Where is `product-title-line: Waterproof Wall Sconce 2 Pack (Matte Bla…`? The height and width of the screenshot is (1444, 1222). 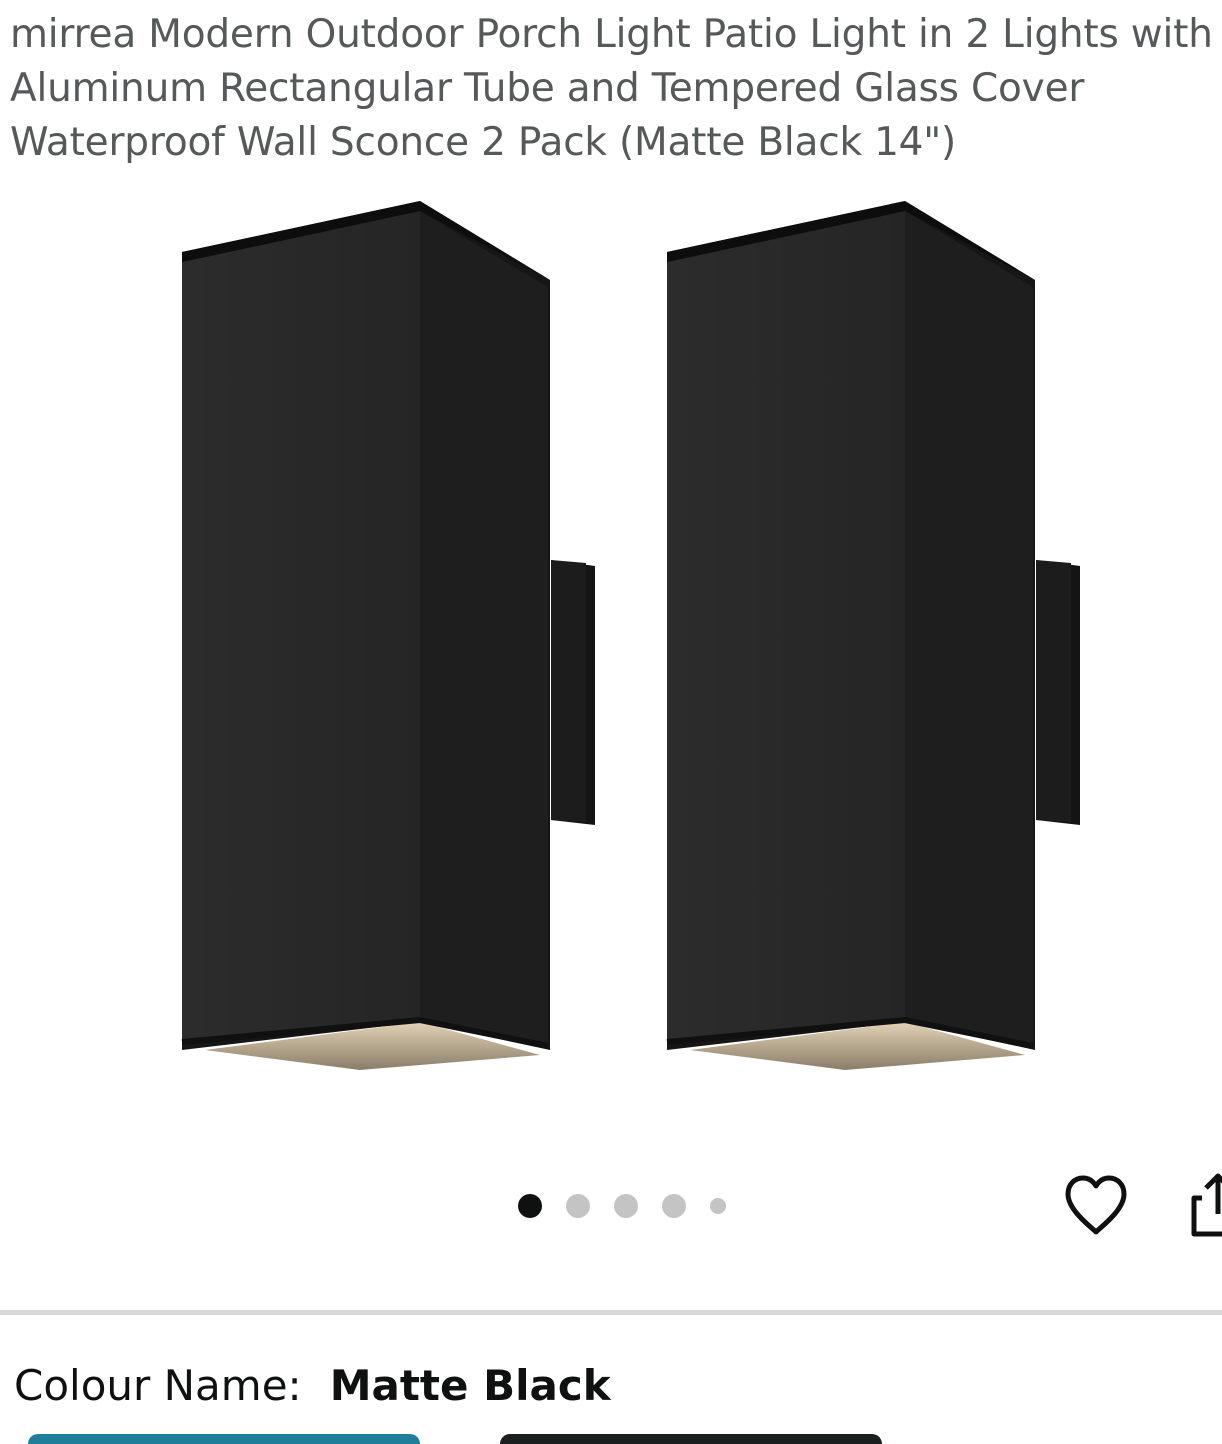 product-title-line: Waterproof Wall Sconce 2 Pack (Matte Bla… is located at coordinates (483, 142).